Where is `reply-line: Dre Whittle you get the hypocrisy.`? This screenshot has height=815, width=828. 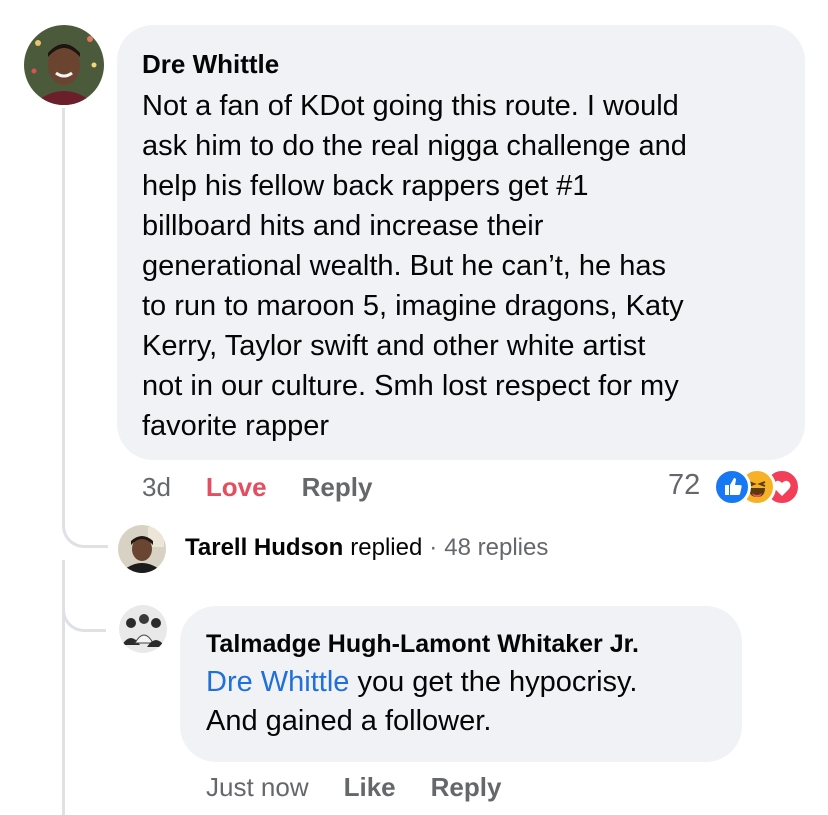
reply-line: Dre Whittle you get the hypocrisy. is located at coordinates (461, 682).